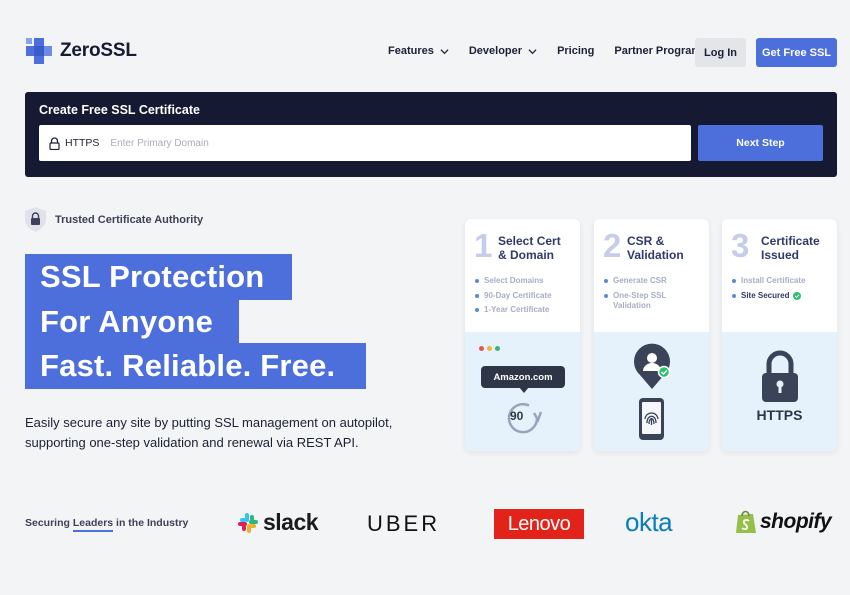  What do you see at coordinates (411, 51) in the screenshot?
I see `nav-features-label: Features` at bounding box center [411, 51].